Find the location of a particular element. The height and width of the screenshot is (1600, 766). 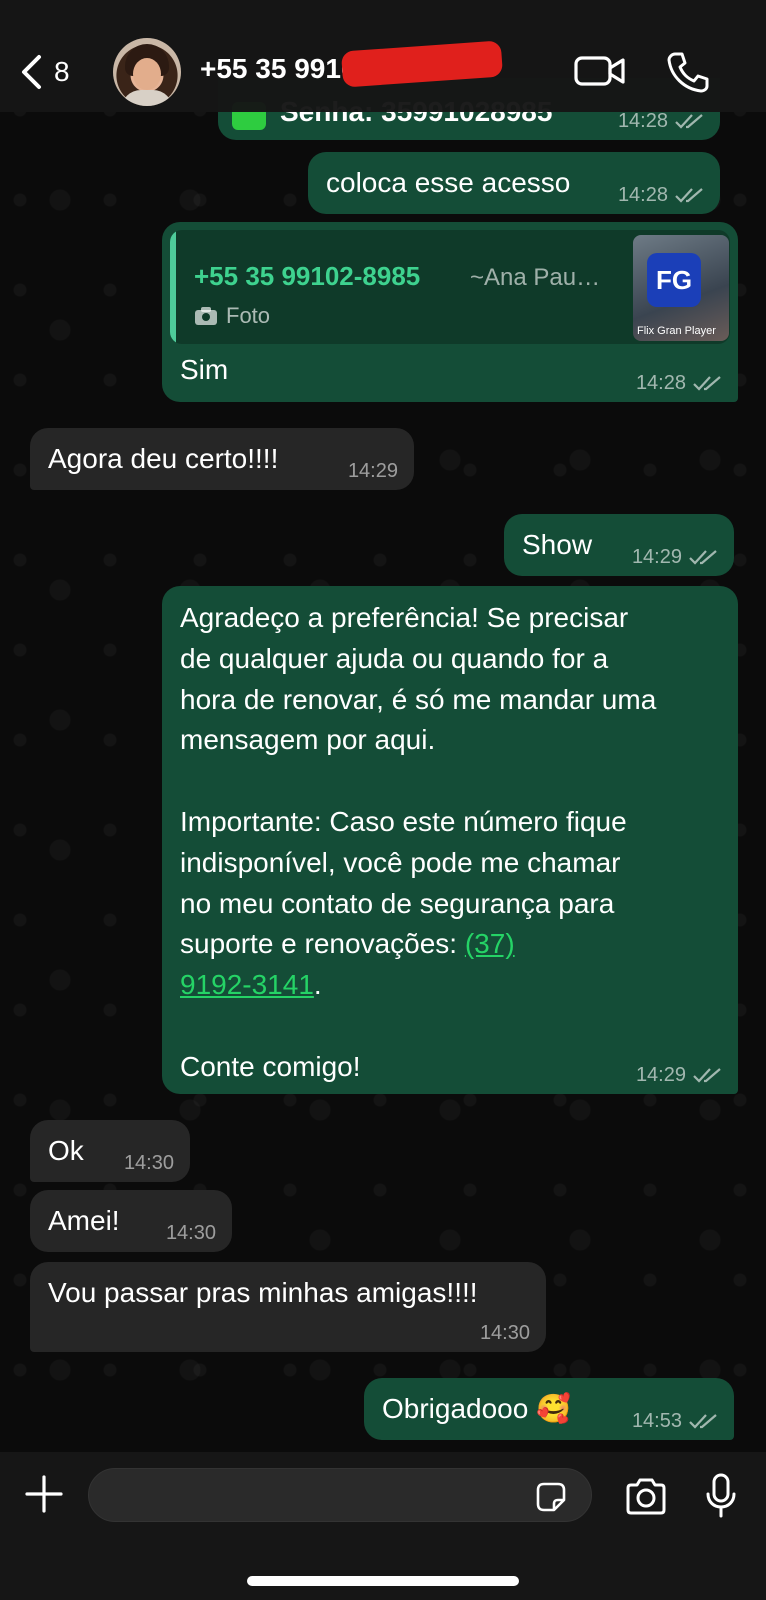

message-line: indisponível, você pode me chamar is located at coordinates (400, 862).